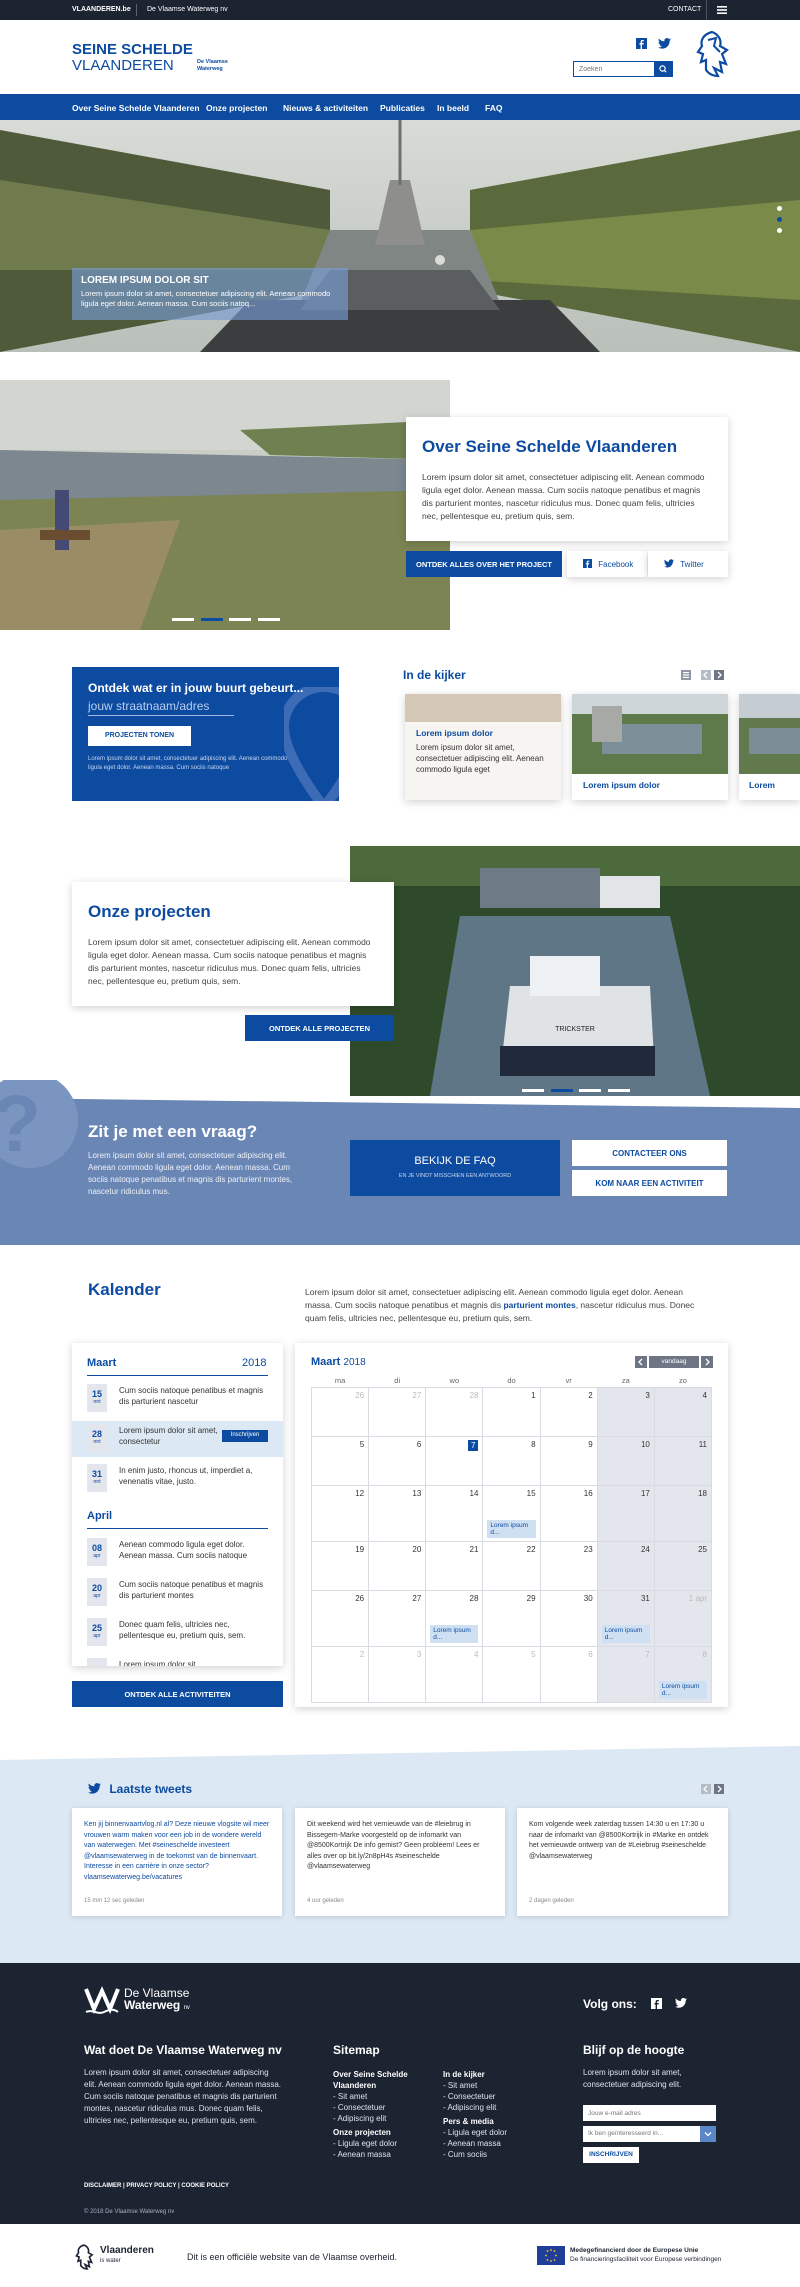 The width and height of the screenshot is (800, 2287). What do you see at coordinates (641, 44) in the screenshot?
I see `facebook-icon` at bounding box center [641, 44].